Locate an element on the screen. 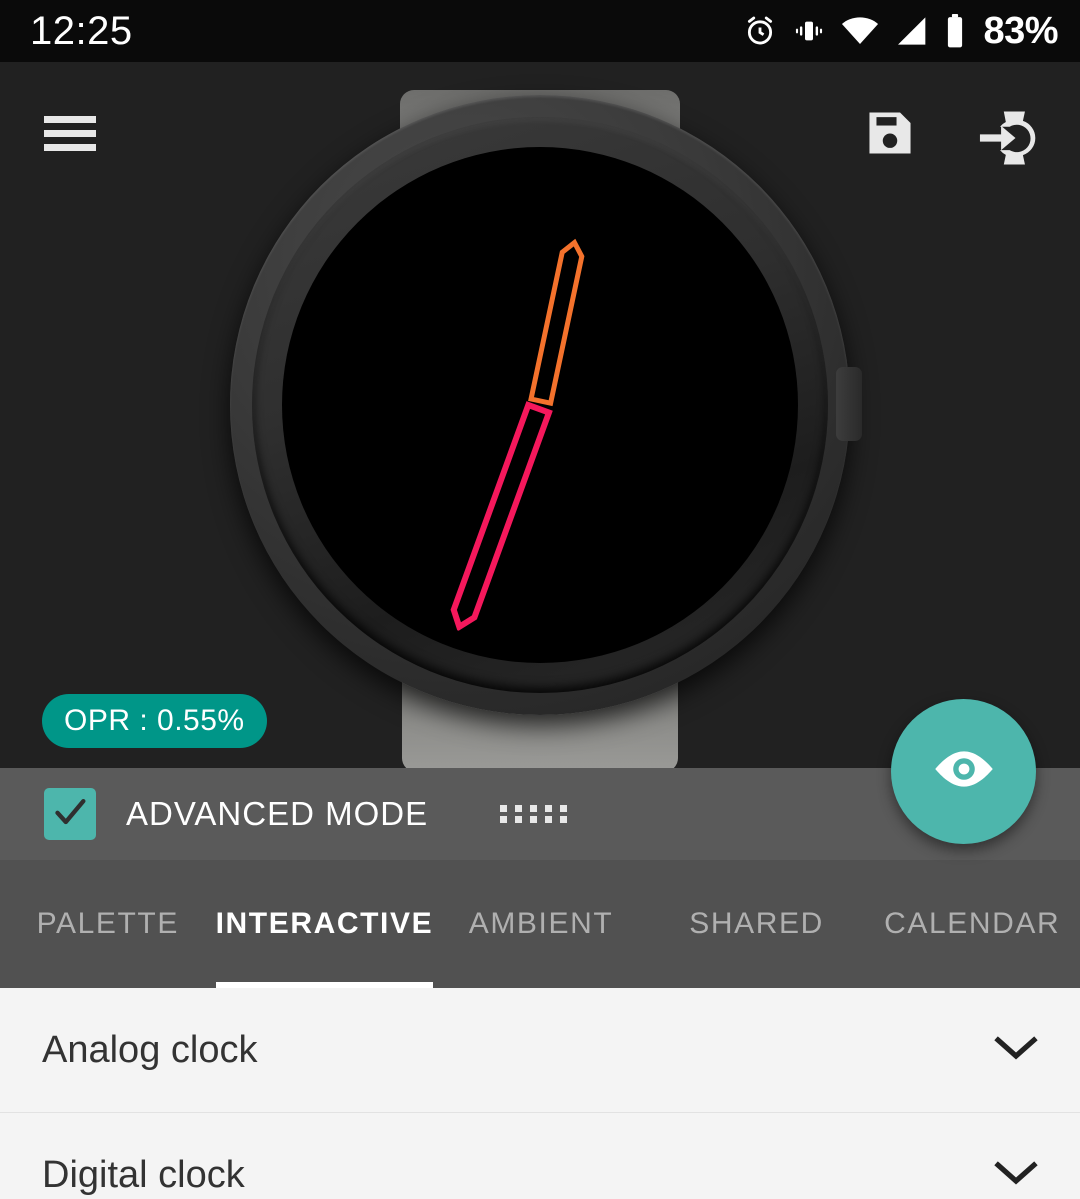 Image resolution: width=1080 pixels, height=1199 pixels. tab-calendar-label: CALENDAR is located at coordinates (972, 923).